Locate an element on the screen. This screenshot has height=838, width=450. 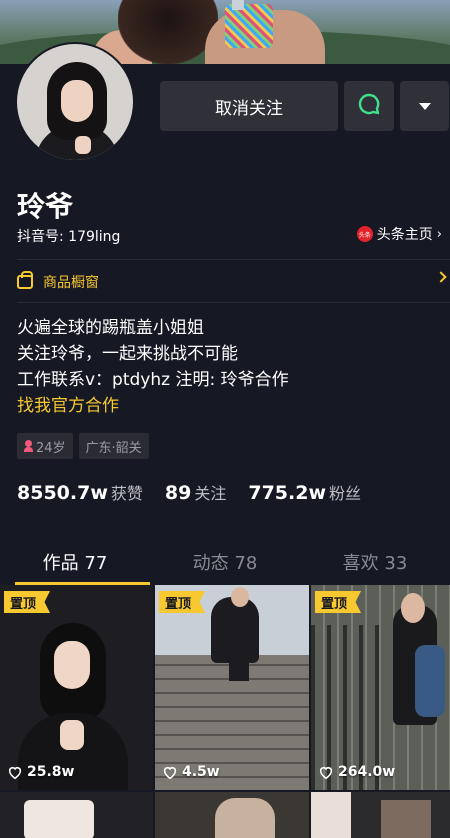
stats-row: 8550.7w 获赞 89 关注 775.2w 粉丝 is located at coordinates (189, 492).